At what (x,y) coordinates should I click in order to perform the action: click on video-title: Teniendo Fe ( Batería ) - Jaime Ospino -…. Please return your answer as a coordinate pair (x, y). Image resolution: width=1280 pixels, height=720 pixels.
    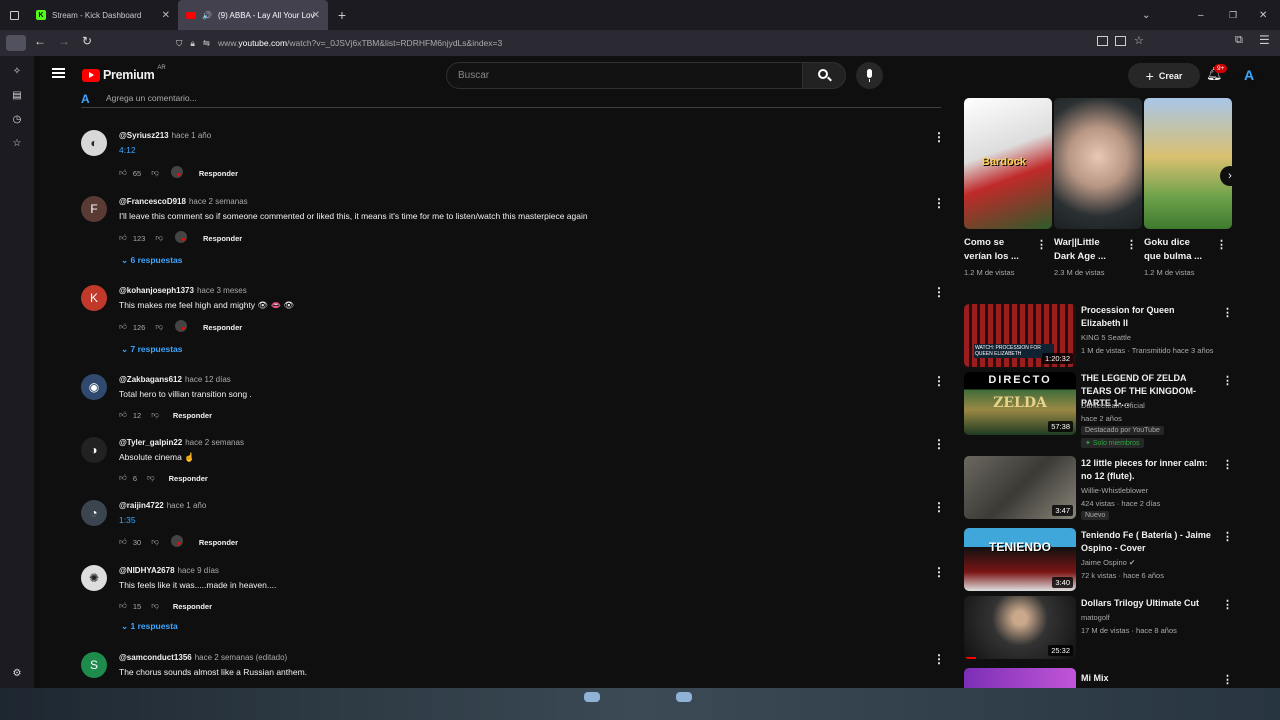
    Looking at the image, I should click on (1148, 541).